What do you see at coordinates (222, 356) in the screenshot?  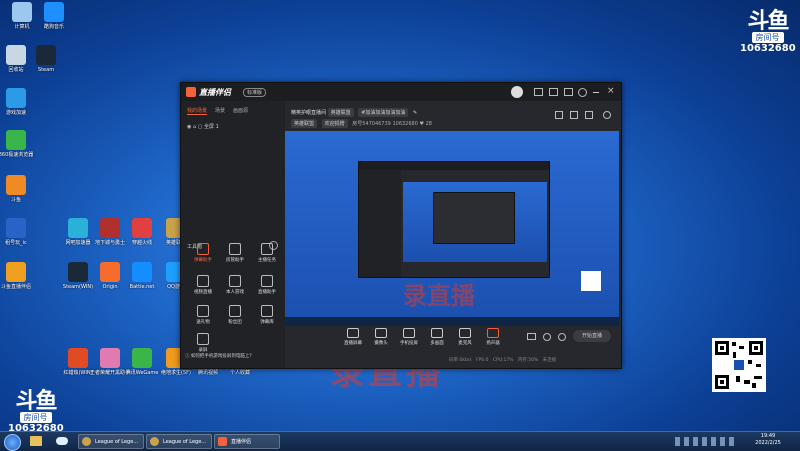 I see `notice-text: 如何把手机游戏投屏到电脑上？` at bounding box center [222, 356].